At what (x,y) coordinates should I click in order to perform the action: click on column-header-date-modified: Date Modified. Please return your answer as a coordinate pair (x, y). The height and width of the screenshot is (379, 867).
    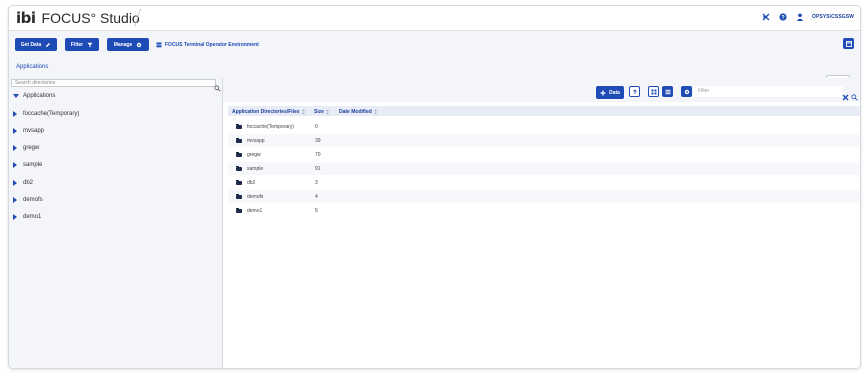
    Looking at the image, I should click on (358, 112).